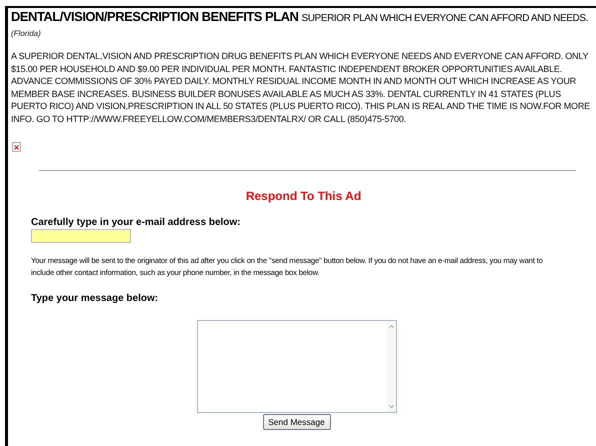 The height and width of the screenshot is (446, 596). What do you see at coordinates (16, 147) in the screenshot?
I see `broken-image-icon` at bounding box center [16, 147].